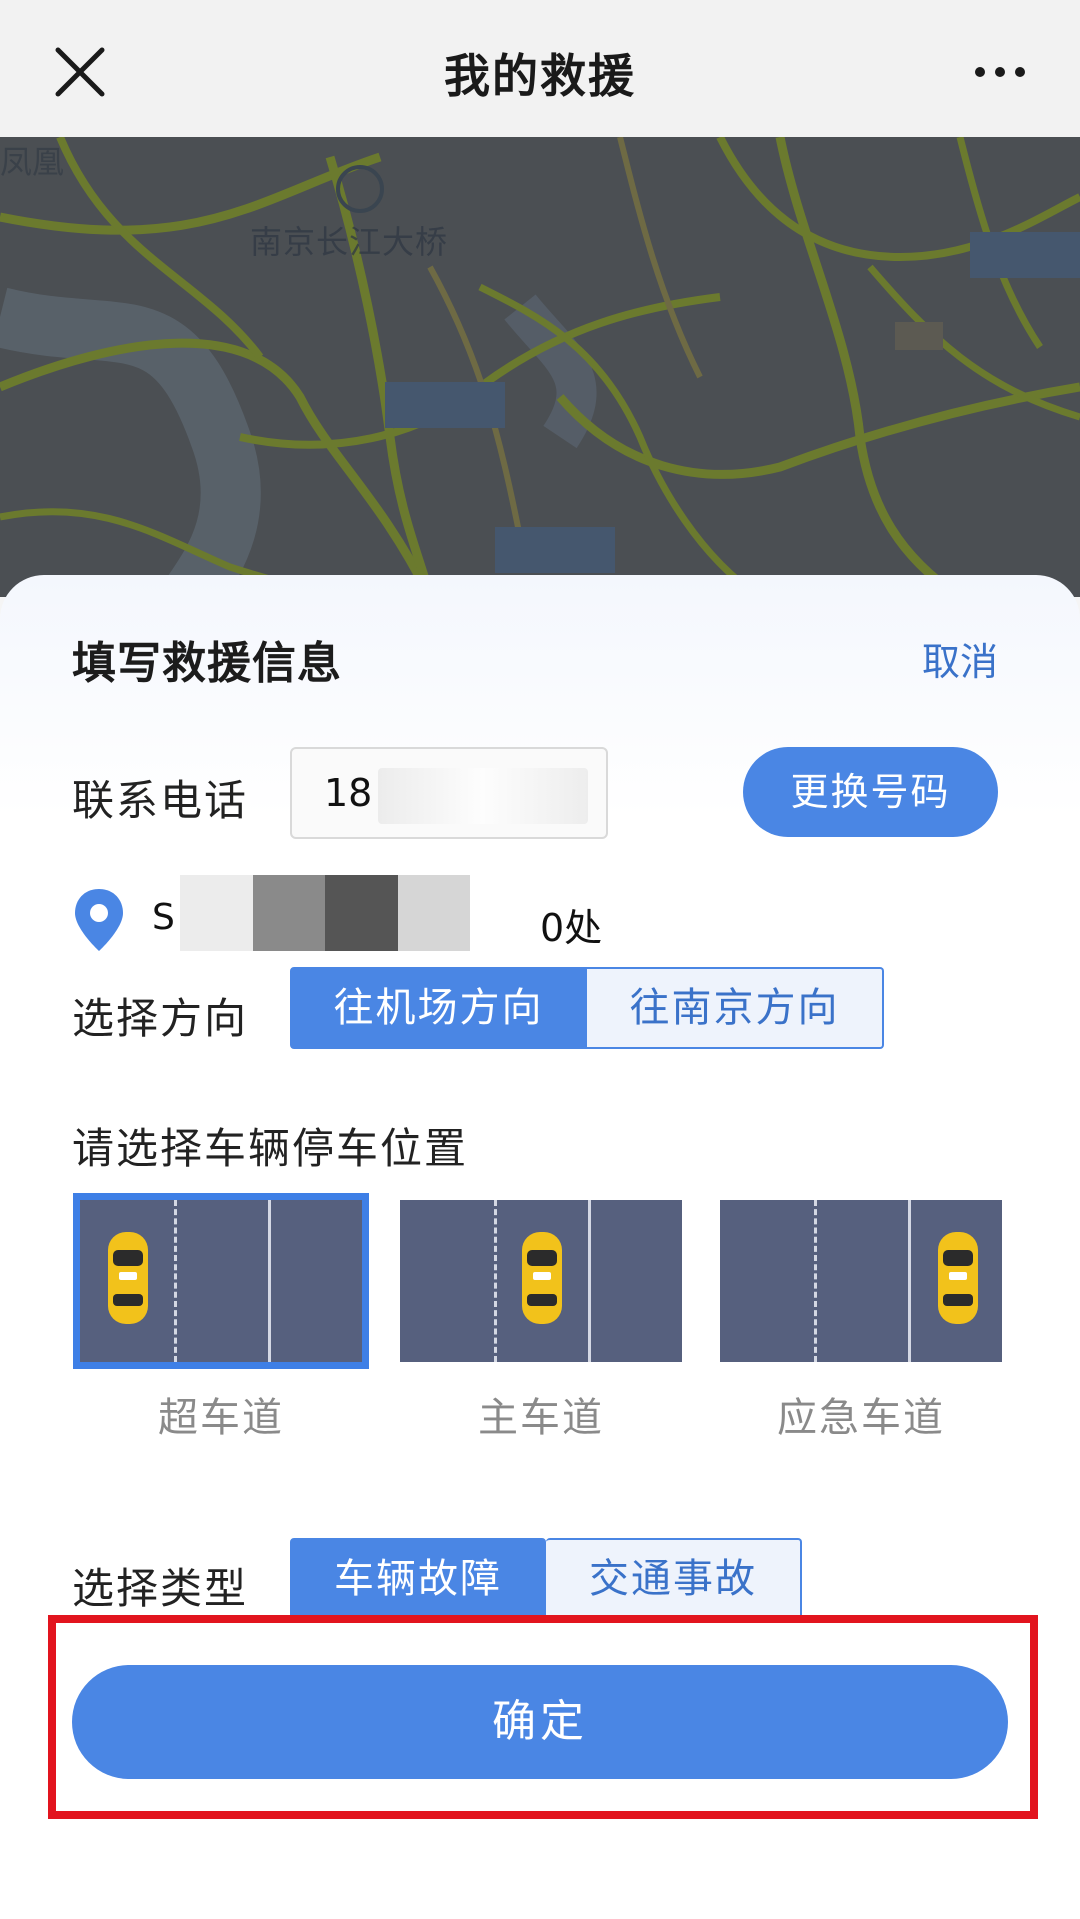  What do you see at coordinates (32, 162) in the screenshot?
I see `map-place-label: 凤凰` at bounding box center [32, 162].